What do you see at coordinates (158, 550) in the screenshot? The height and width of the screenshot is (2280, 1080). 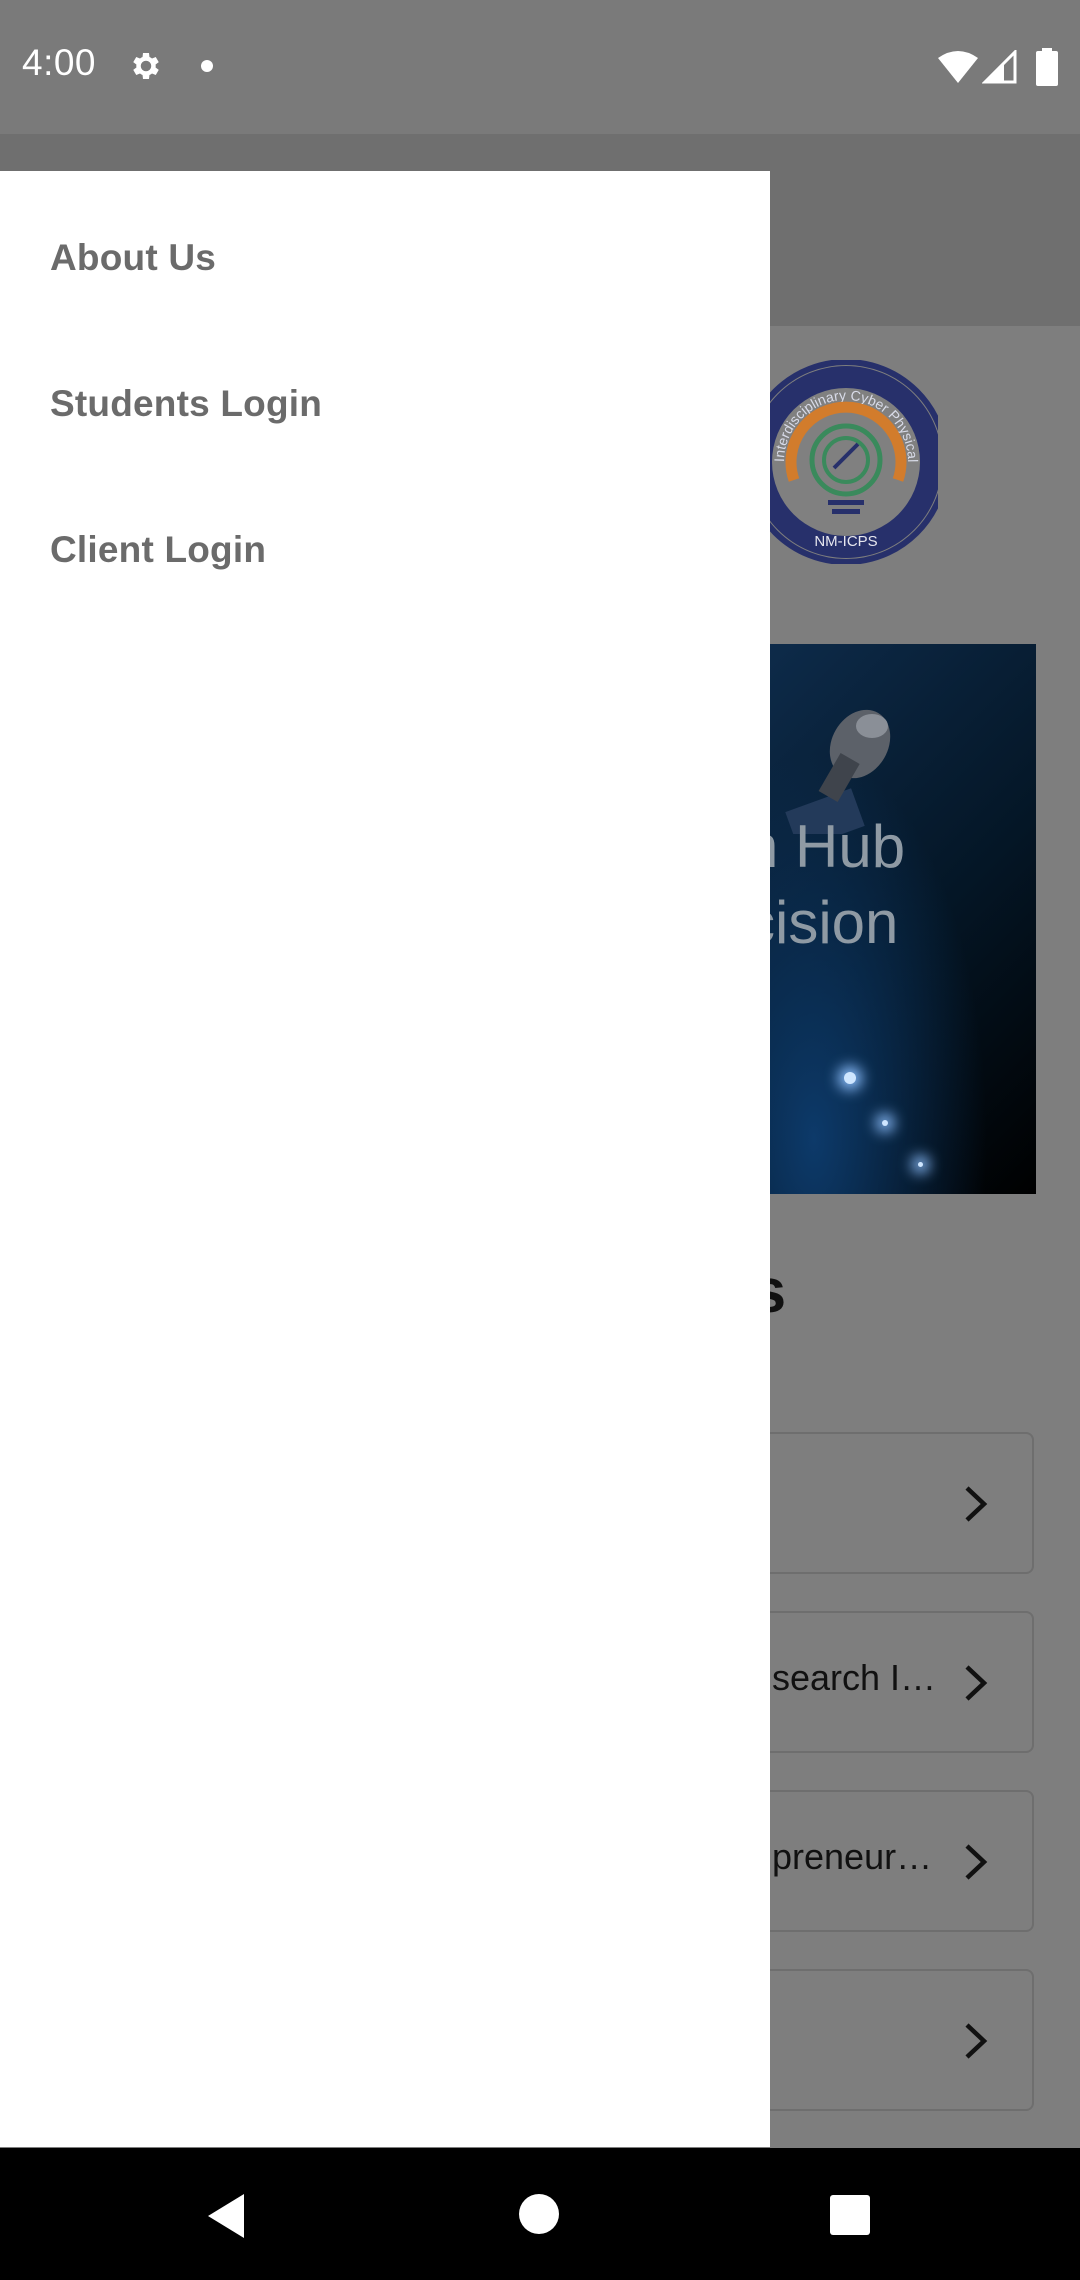 I see `drawer-item-client-login: Client Login` at bounding box center [158, 550].